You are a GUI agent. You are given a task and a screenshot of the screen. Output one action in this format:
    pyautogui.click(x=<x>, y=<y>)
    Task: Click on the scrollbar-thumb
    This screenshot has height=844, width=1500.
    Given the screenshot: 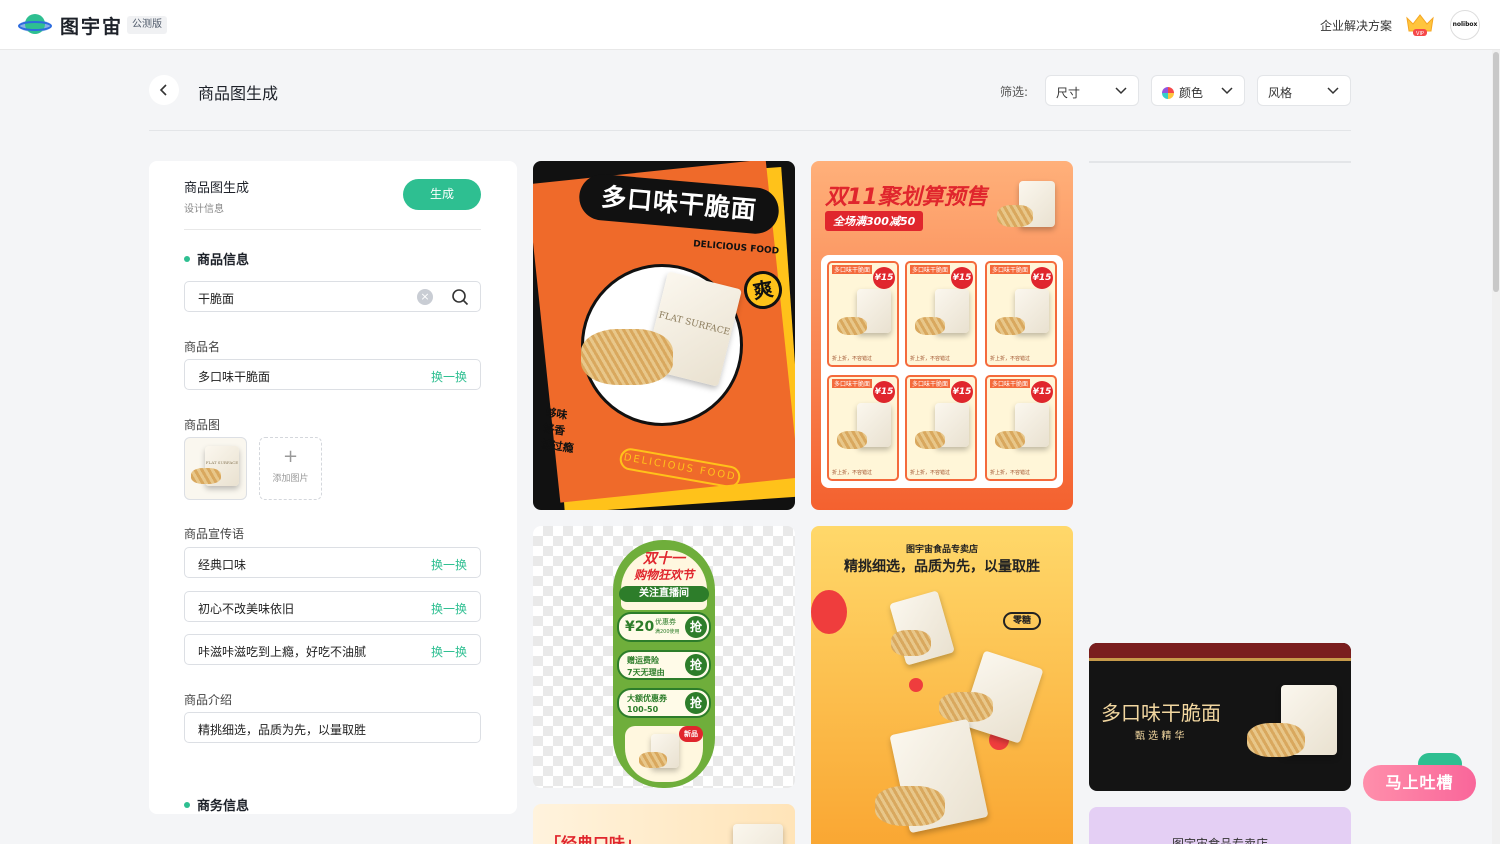 What is the action you would take?
    pyautogui.click(x=1496, y=172)
    